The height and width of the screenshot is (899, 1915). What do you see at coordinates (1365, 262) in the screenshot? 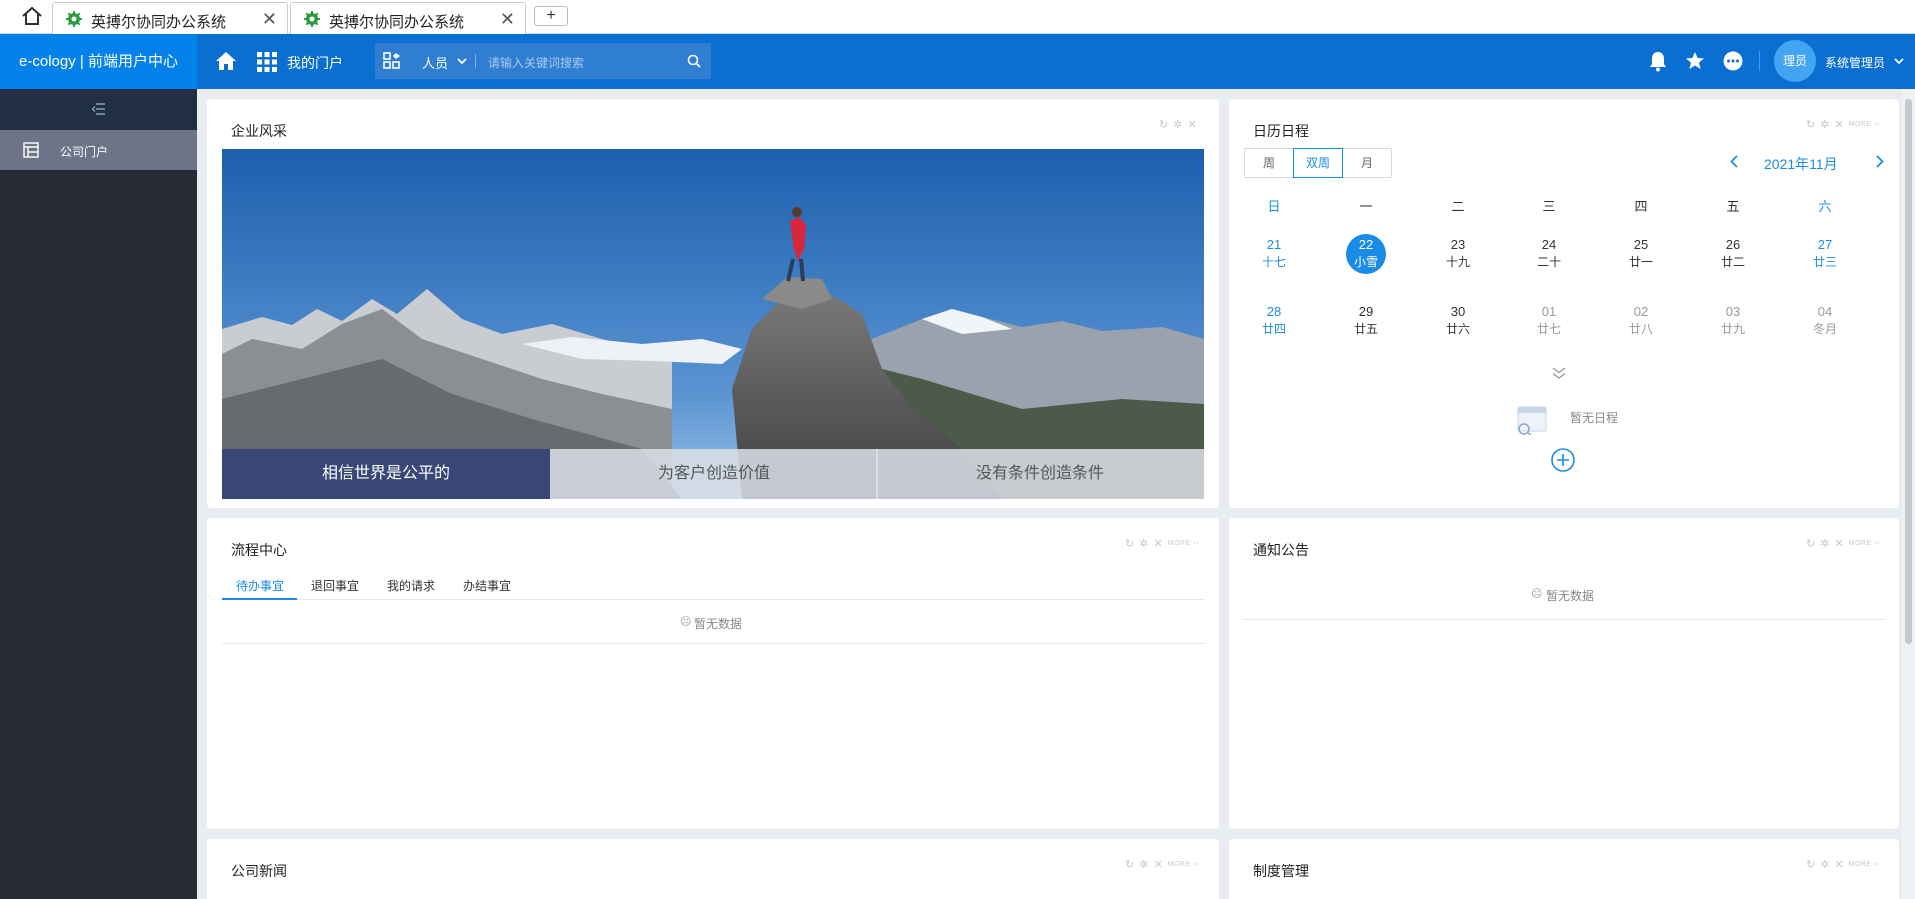
I see `lunar-date: 小雪` at bounding box center [1365, 262].